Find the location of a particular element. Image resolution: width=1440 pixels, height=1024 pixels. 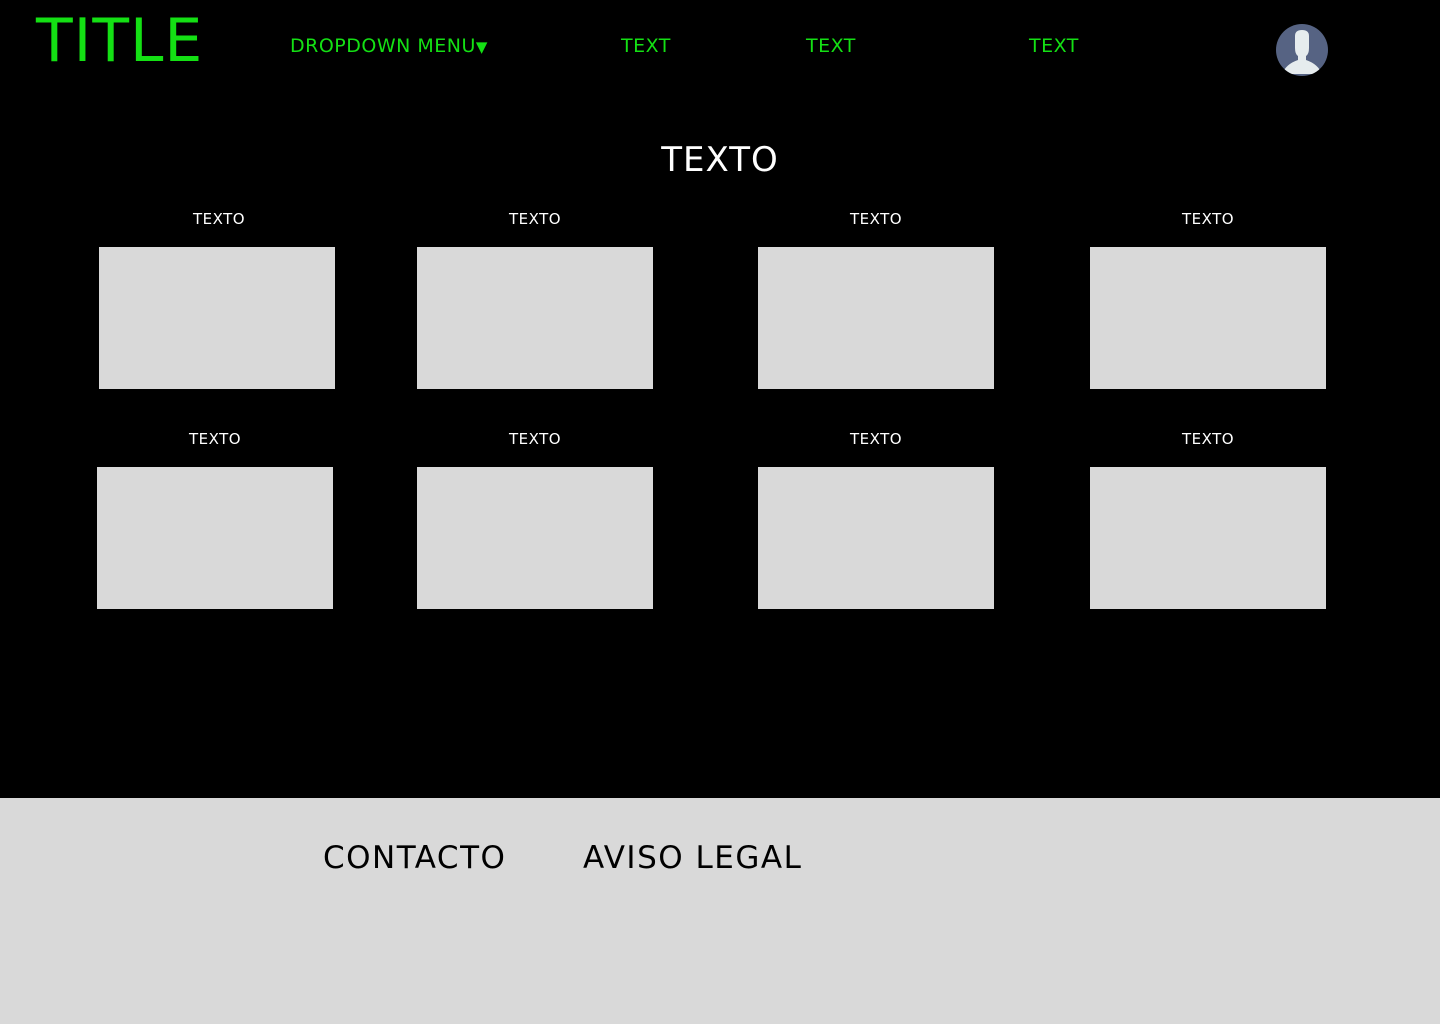

nav-link-1: TEXT is located at coordinates (646, 46).